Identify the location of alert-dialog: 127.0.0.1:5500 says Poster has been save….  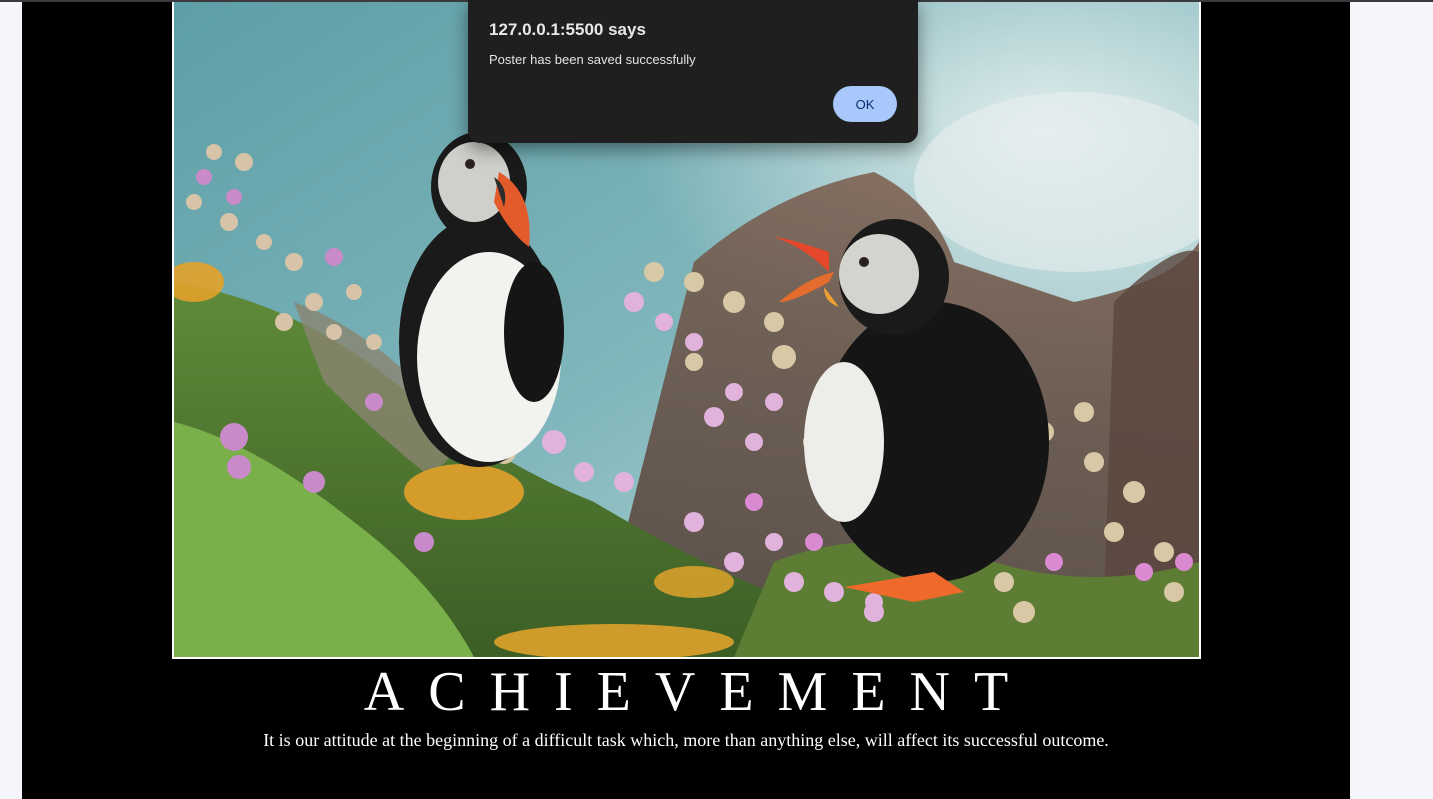
(693, 71).